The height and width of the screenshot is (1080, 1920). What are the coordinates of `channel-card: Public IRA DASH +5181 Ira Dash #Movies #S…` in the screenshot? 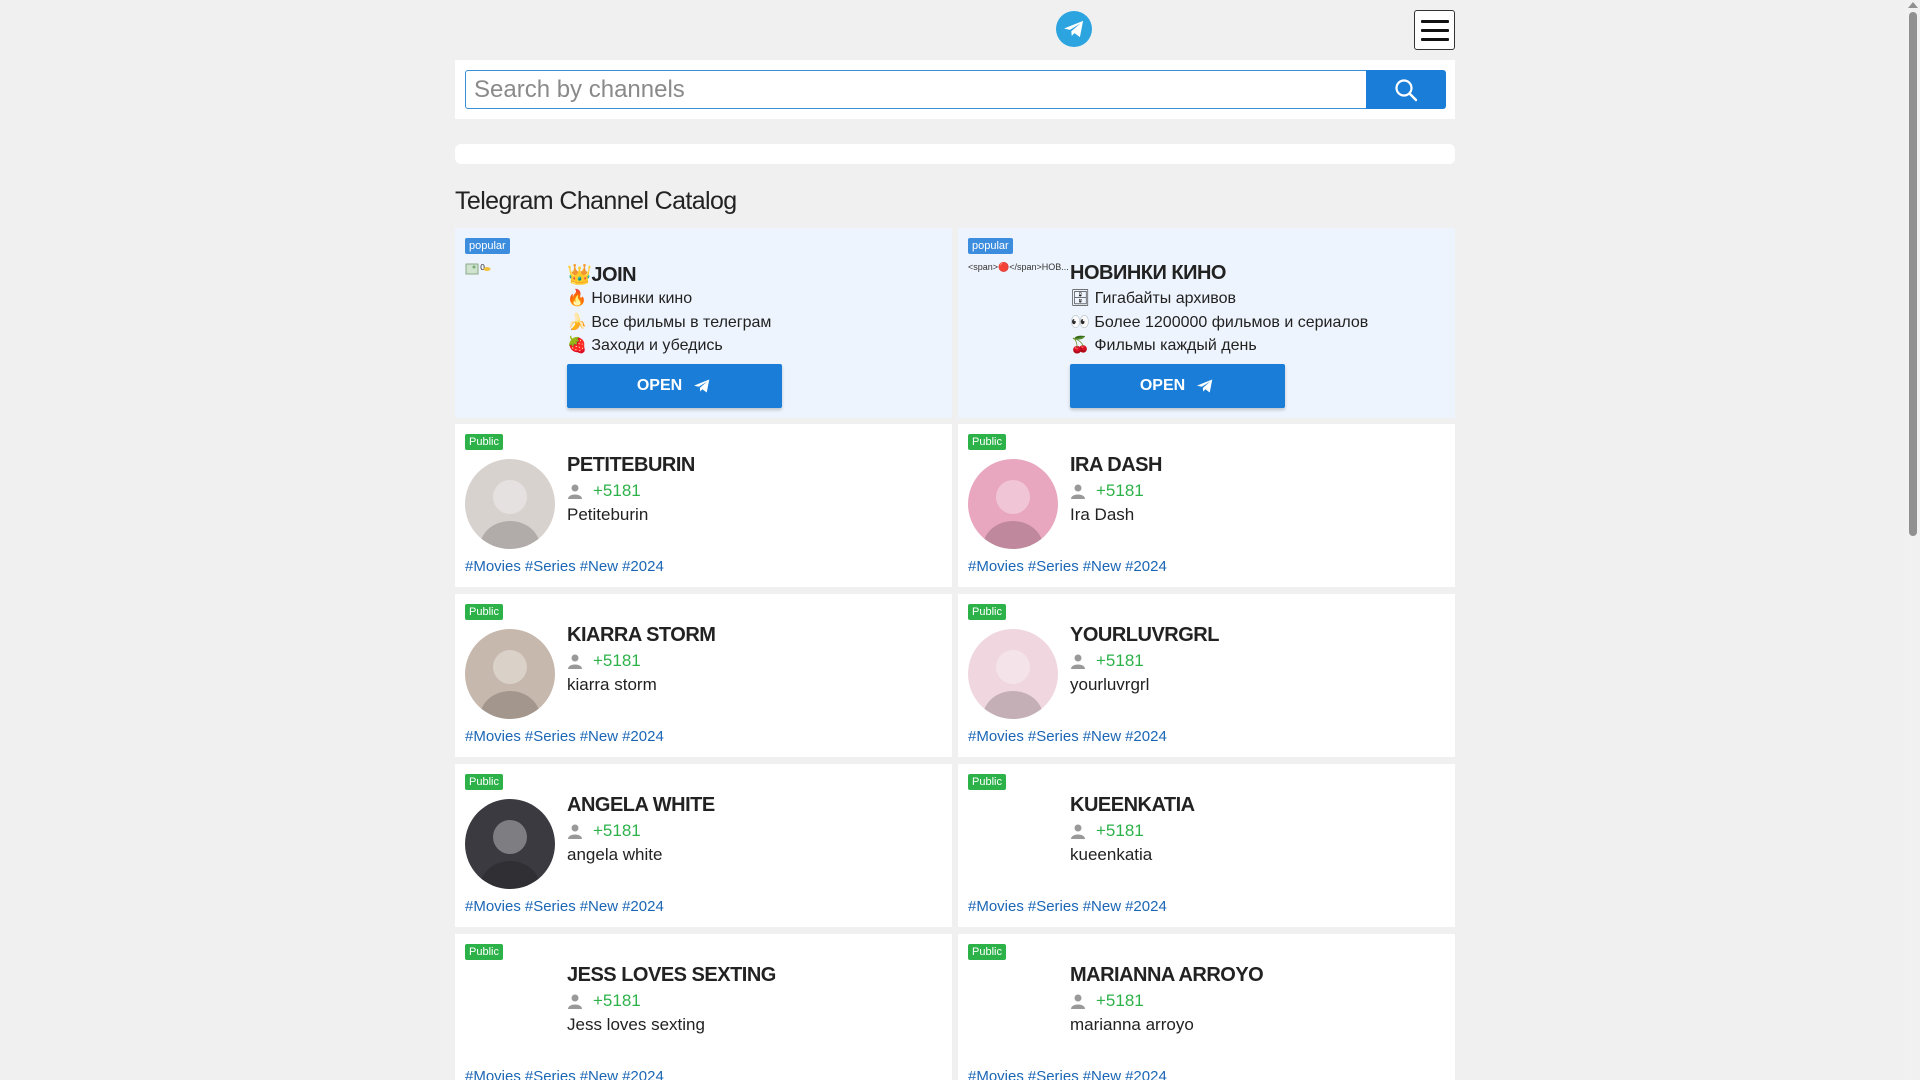 It's located at (1206, 505).